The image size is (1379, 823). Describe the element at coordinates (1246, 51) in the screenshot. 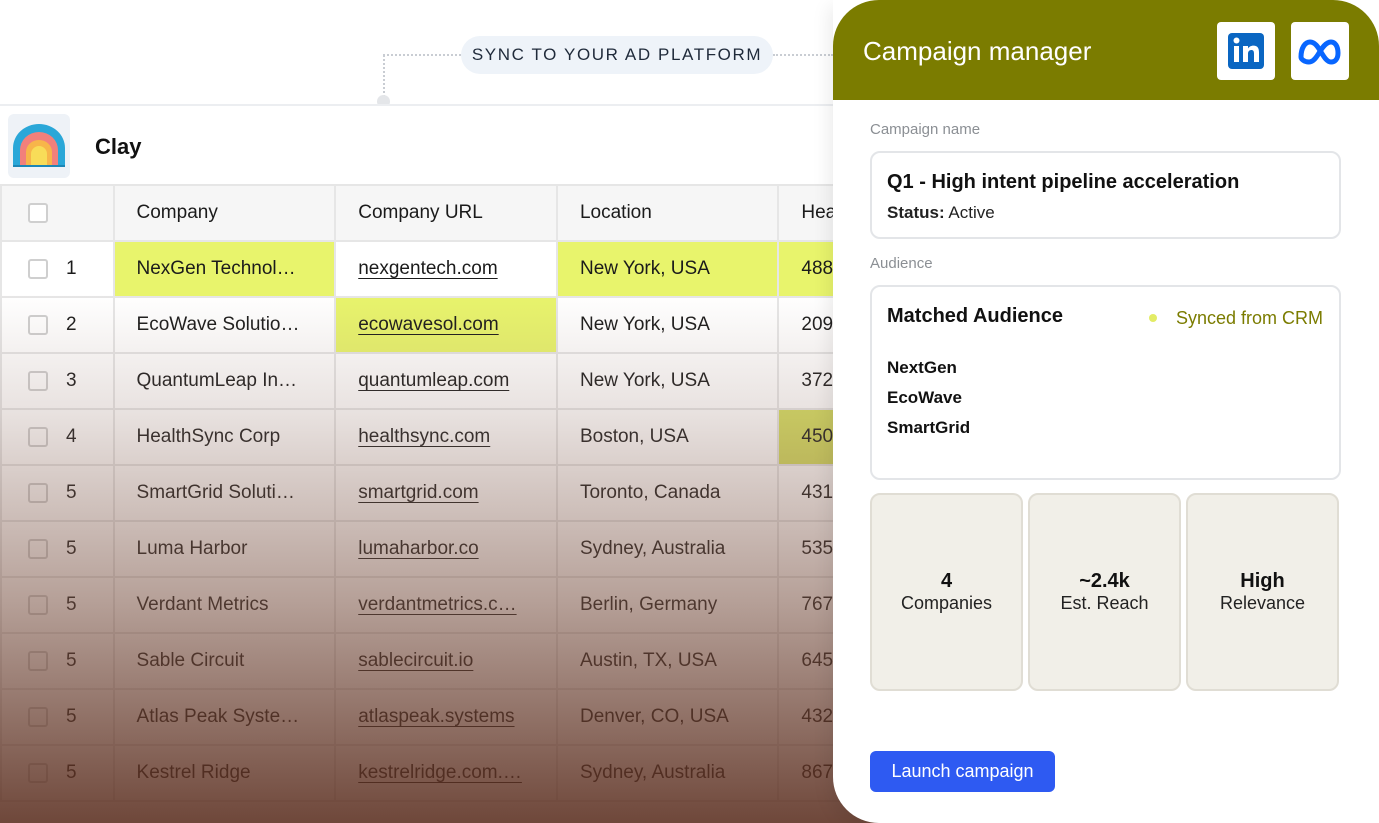

I see `linkedin-icon` at that location.